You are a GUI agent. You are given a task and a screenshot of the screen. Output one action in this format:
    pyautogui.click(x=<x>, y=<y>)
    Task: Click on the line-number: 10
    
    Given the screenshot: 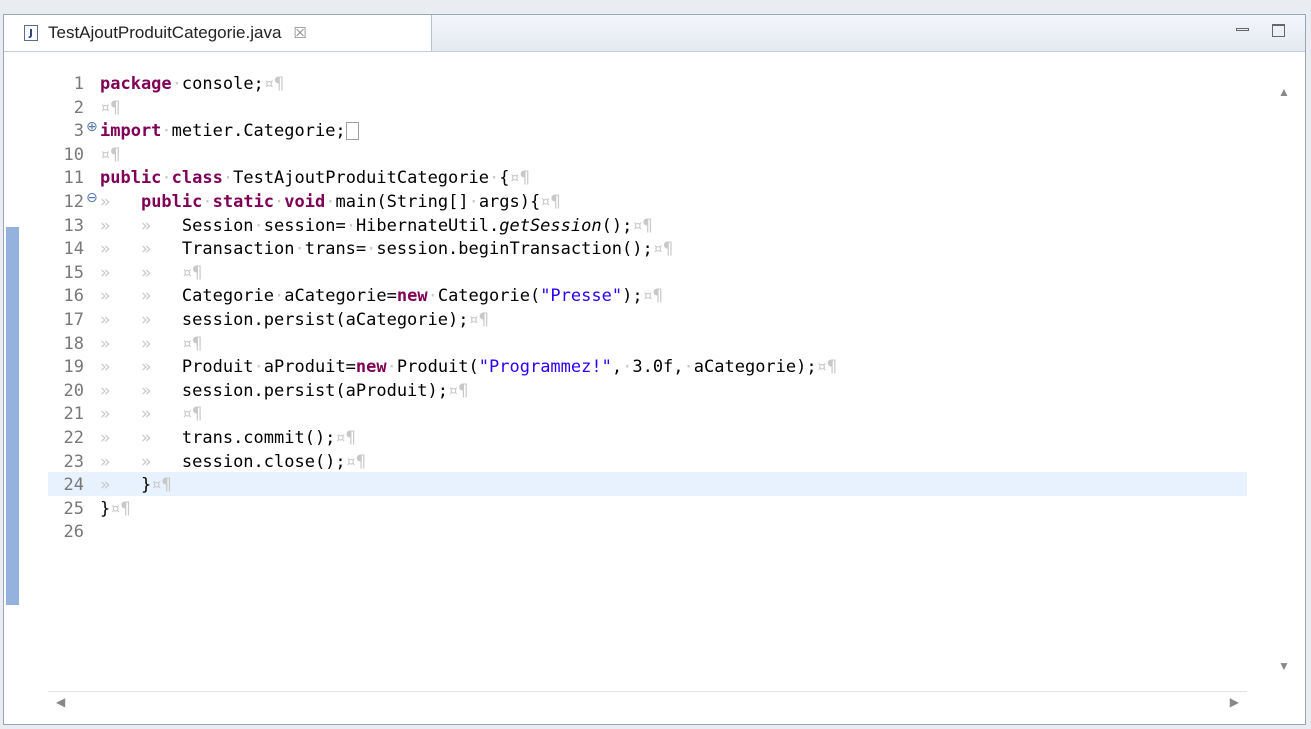 What is the action you would take?
    pyautogui.click(x=73, y=154)
    